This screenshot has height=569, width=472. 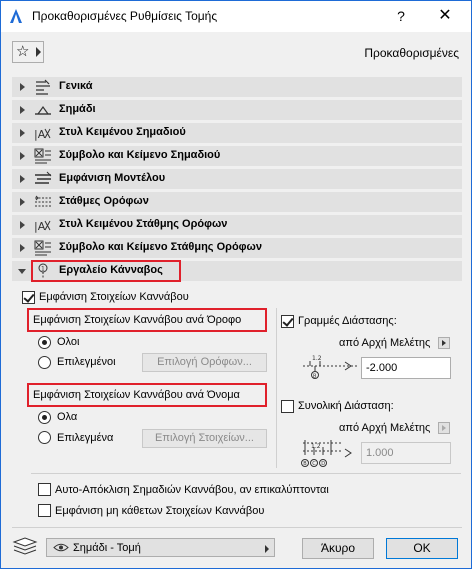 What do you see at coordinates (44, 417) in the screenshot?
I see `name-all-radio` at bounding box center [44, 417].